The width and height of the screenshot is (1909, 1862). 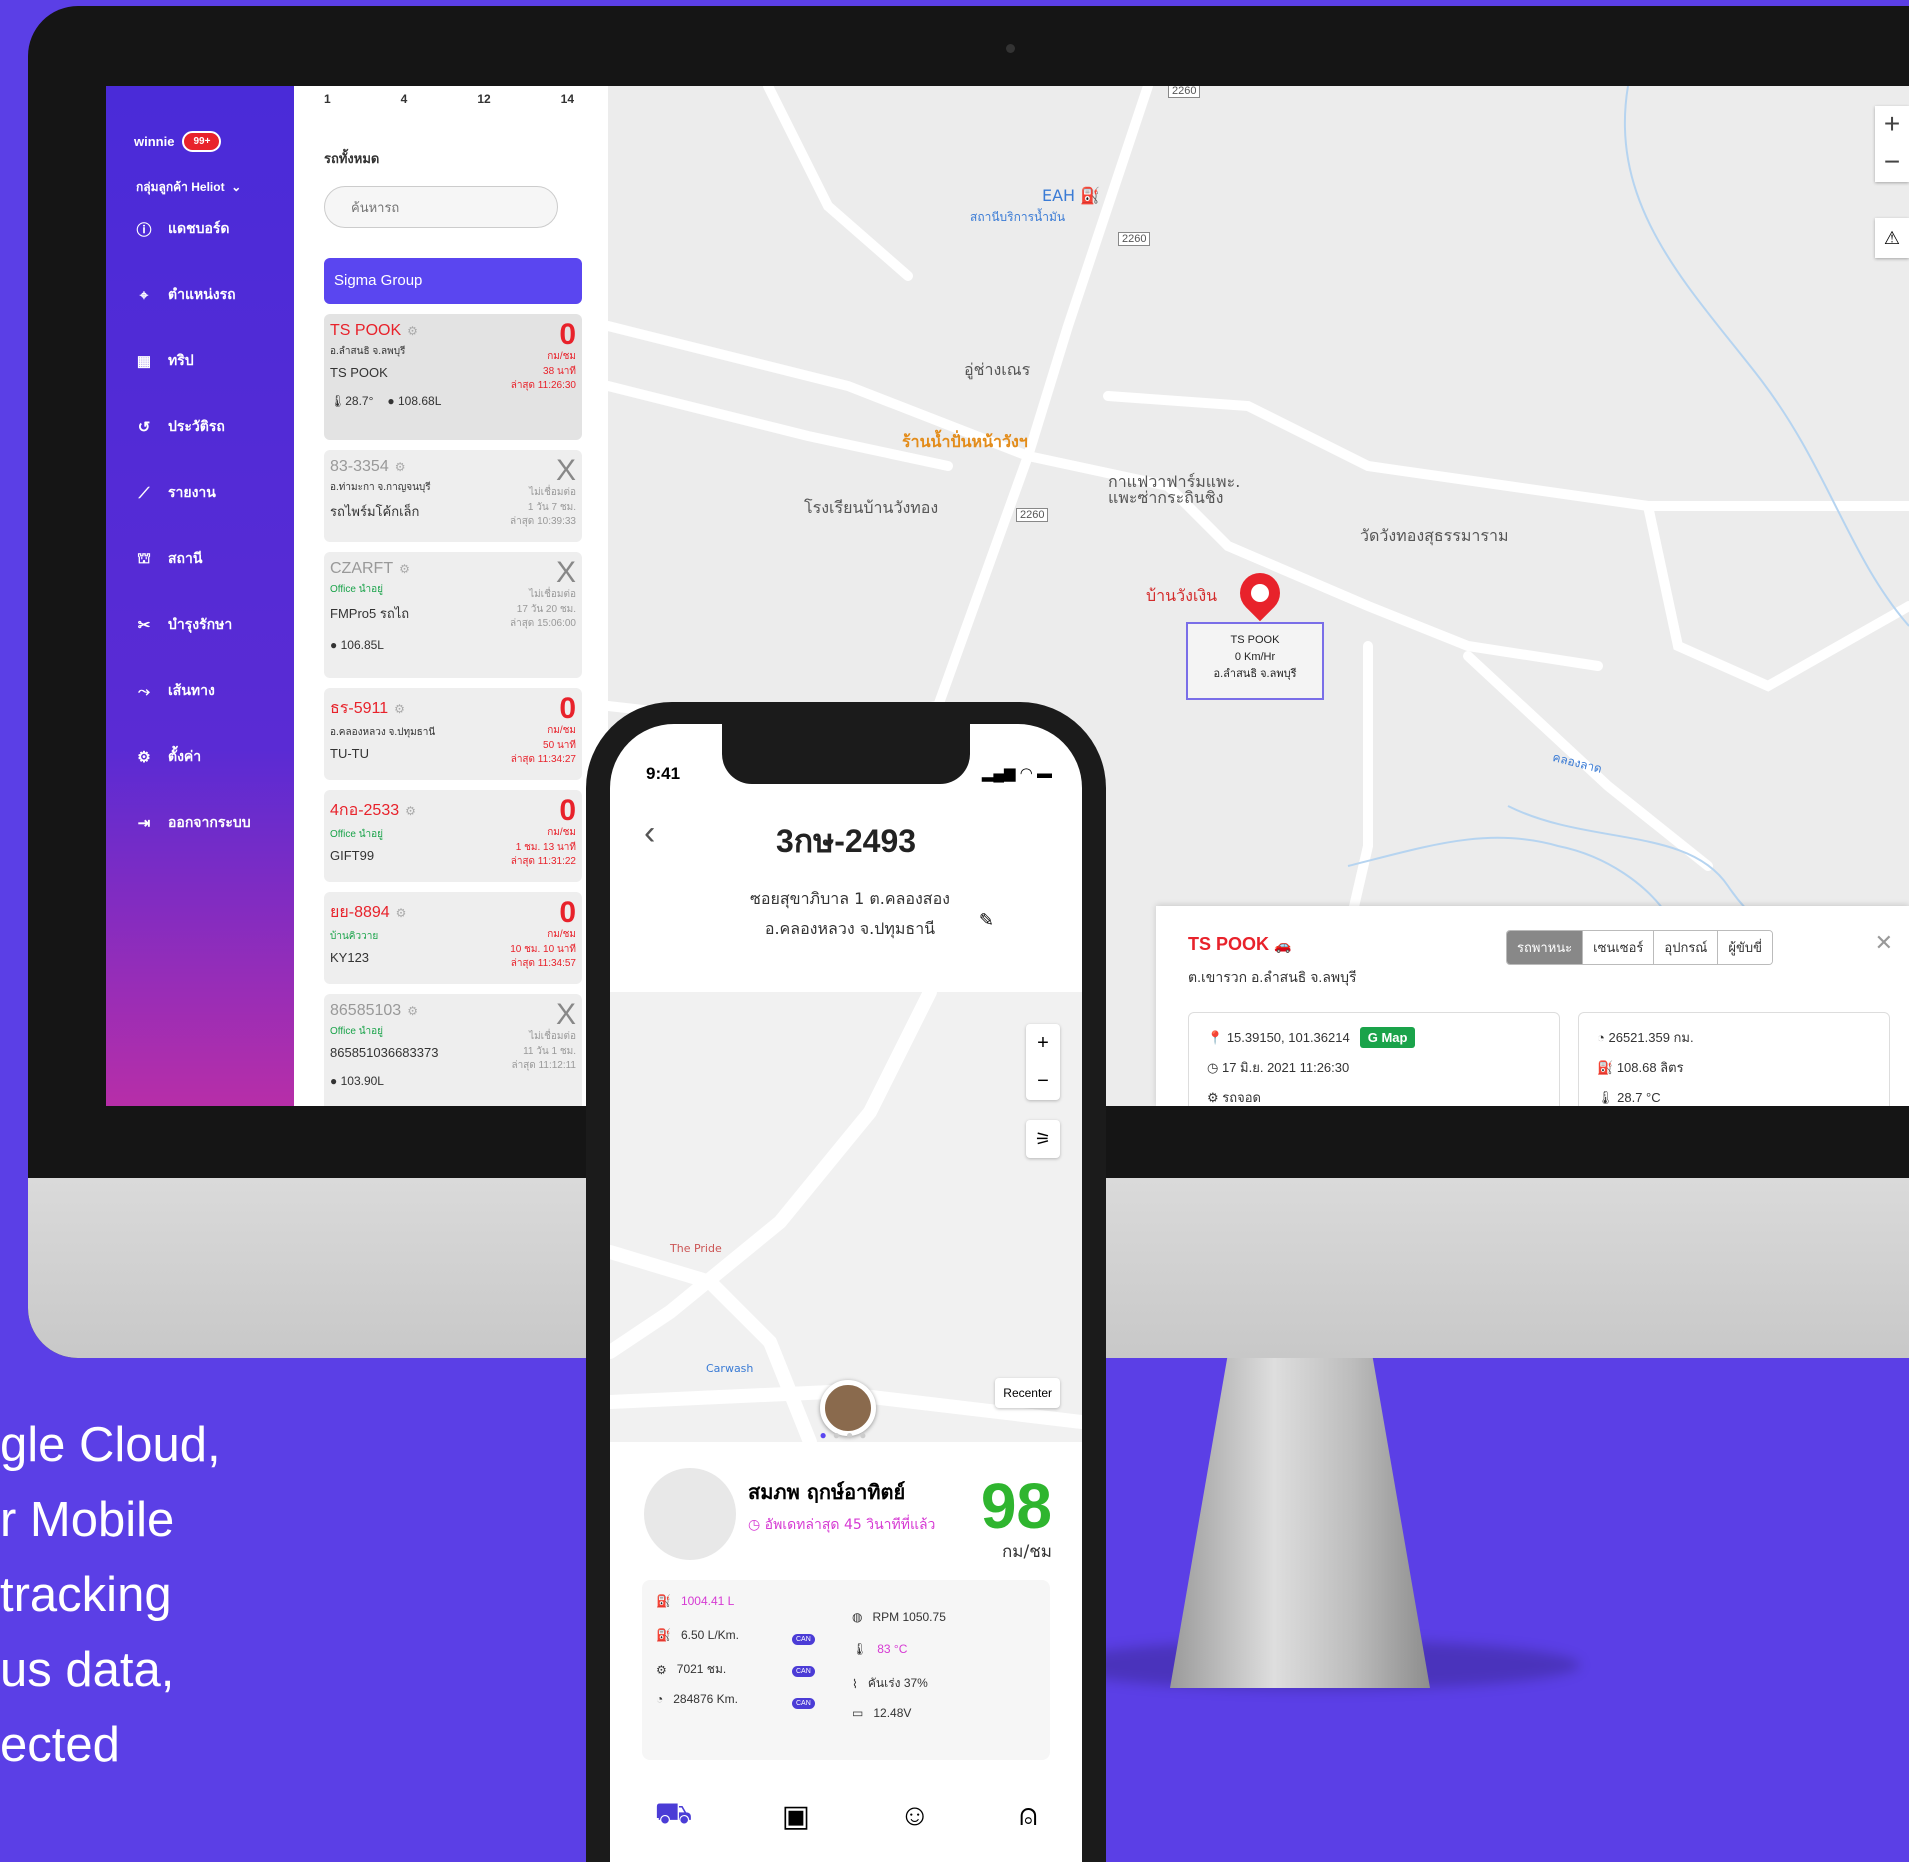 I want to click on google-map-button: G Map, so click(x=1387, y=1037).